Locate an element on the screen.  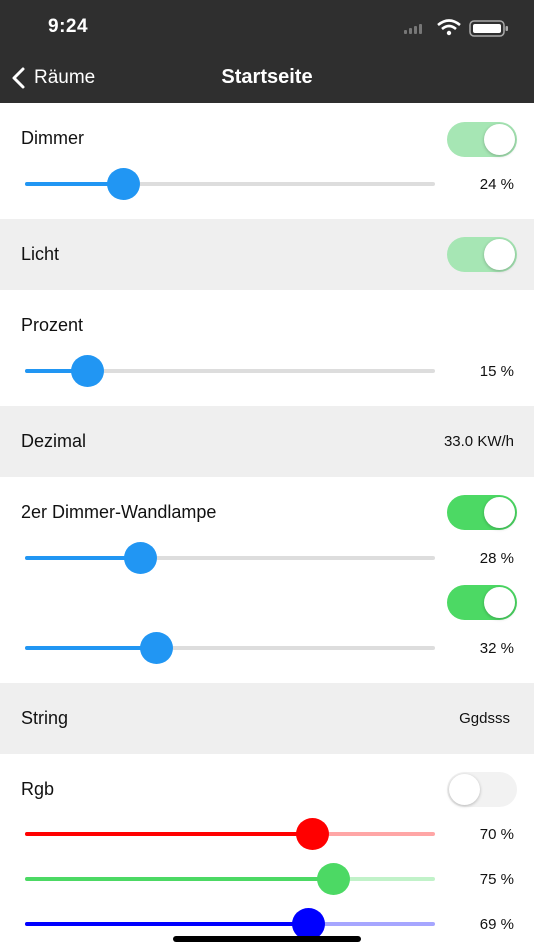
string-value: Ggdsss is located at coordinates (484, 718).